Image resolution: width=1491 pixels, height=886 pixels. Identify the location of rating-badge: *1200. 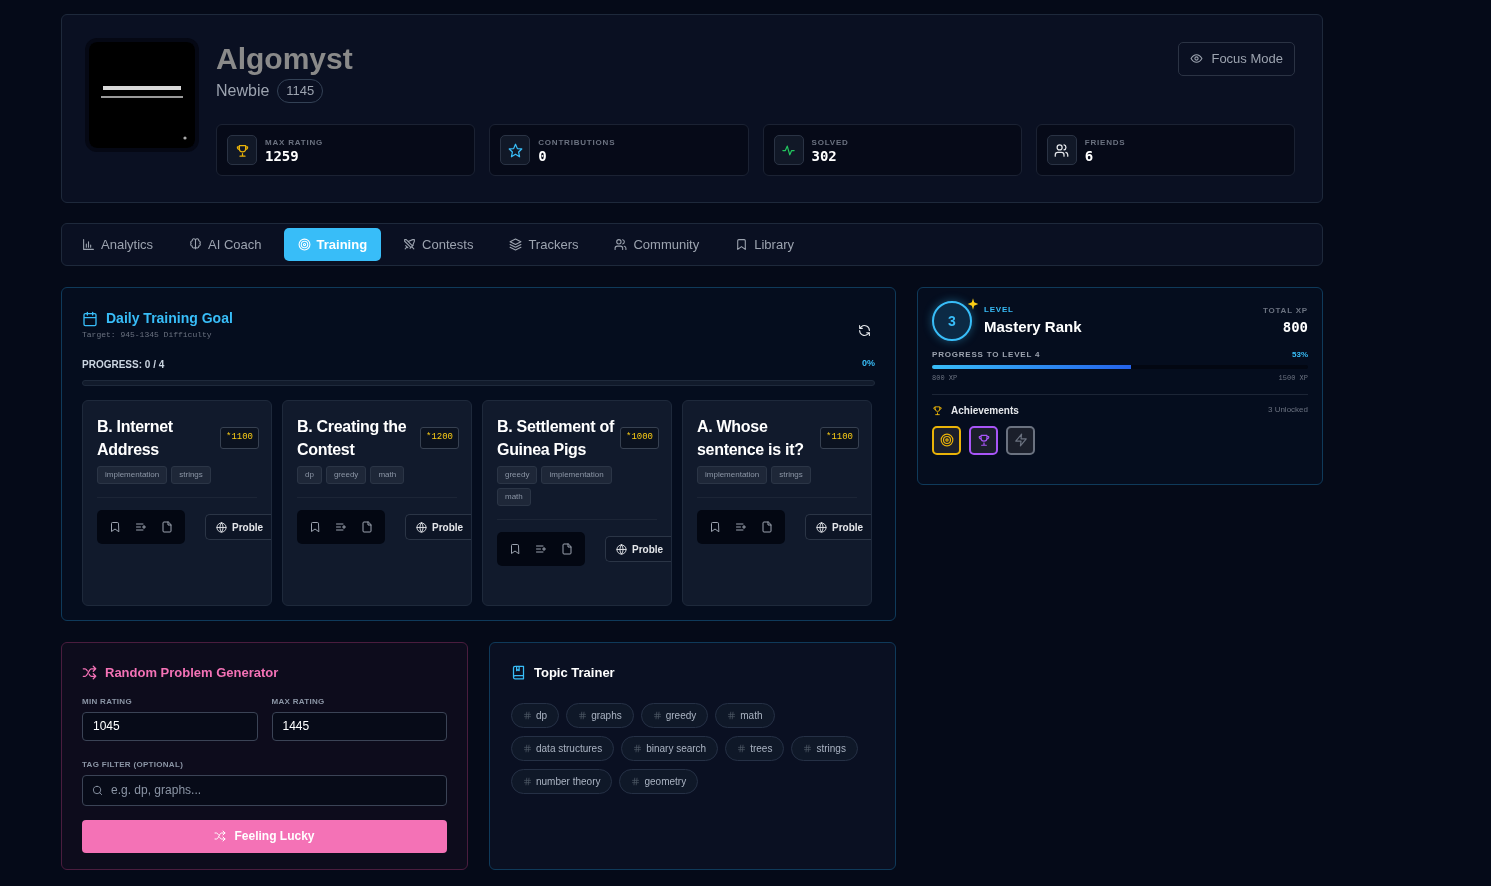
(439, 438).